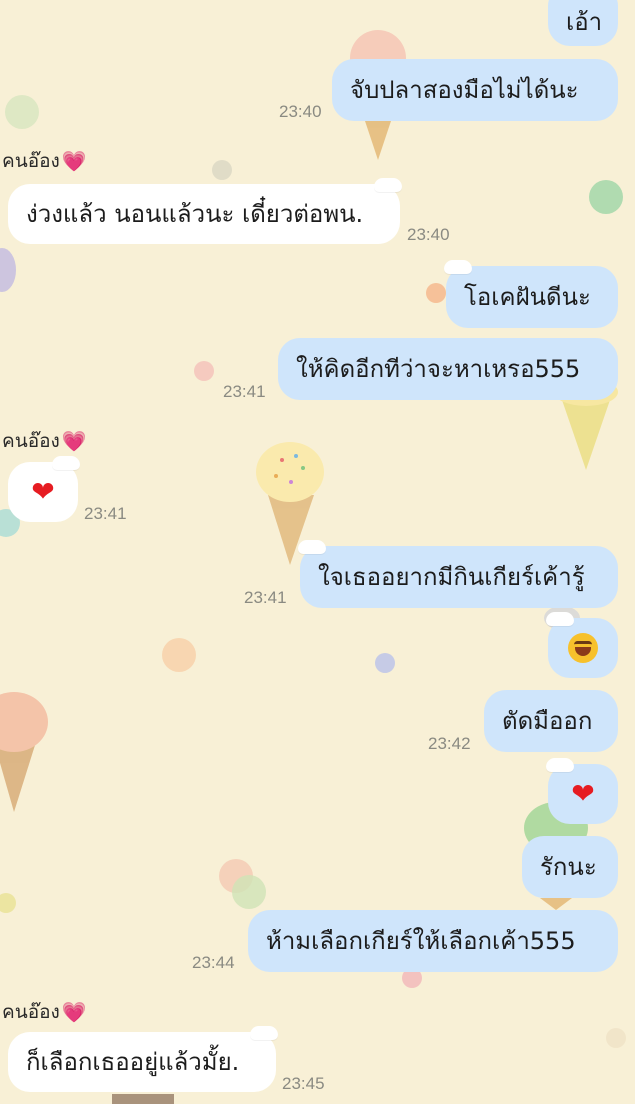  What do you see at coordinates (133, 1062) in the screenshot?
I see `message-text: ก็เลือกเธออยู่แล้วมั้ย.` at bounding box center [133, 1062].